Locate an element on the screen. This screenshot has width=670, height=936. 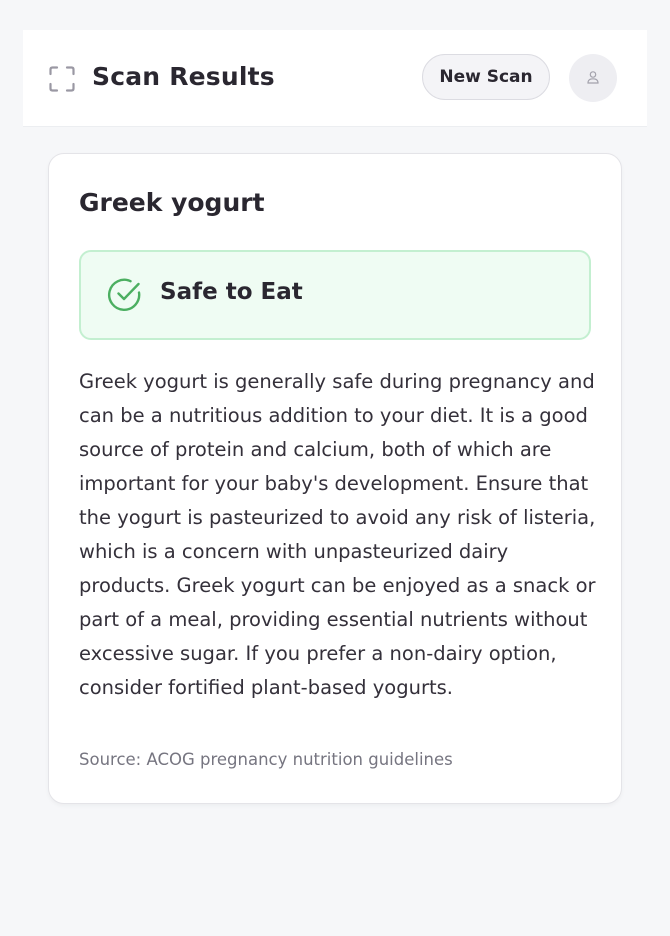
status-label: Safe to Eat is located at coordinates (231, 292).